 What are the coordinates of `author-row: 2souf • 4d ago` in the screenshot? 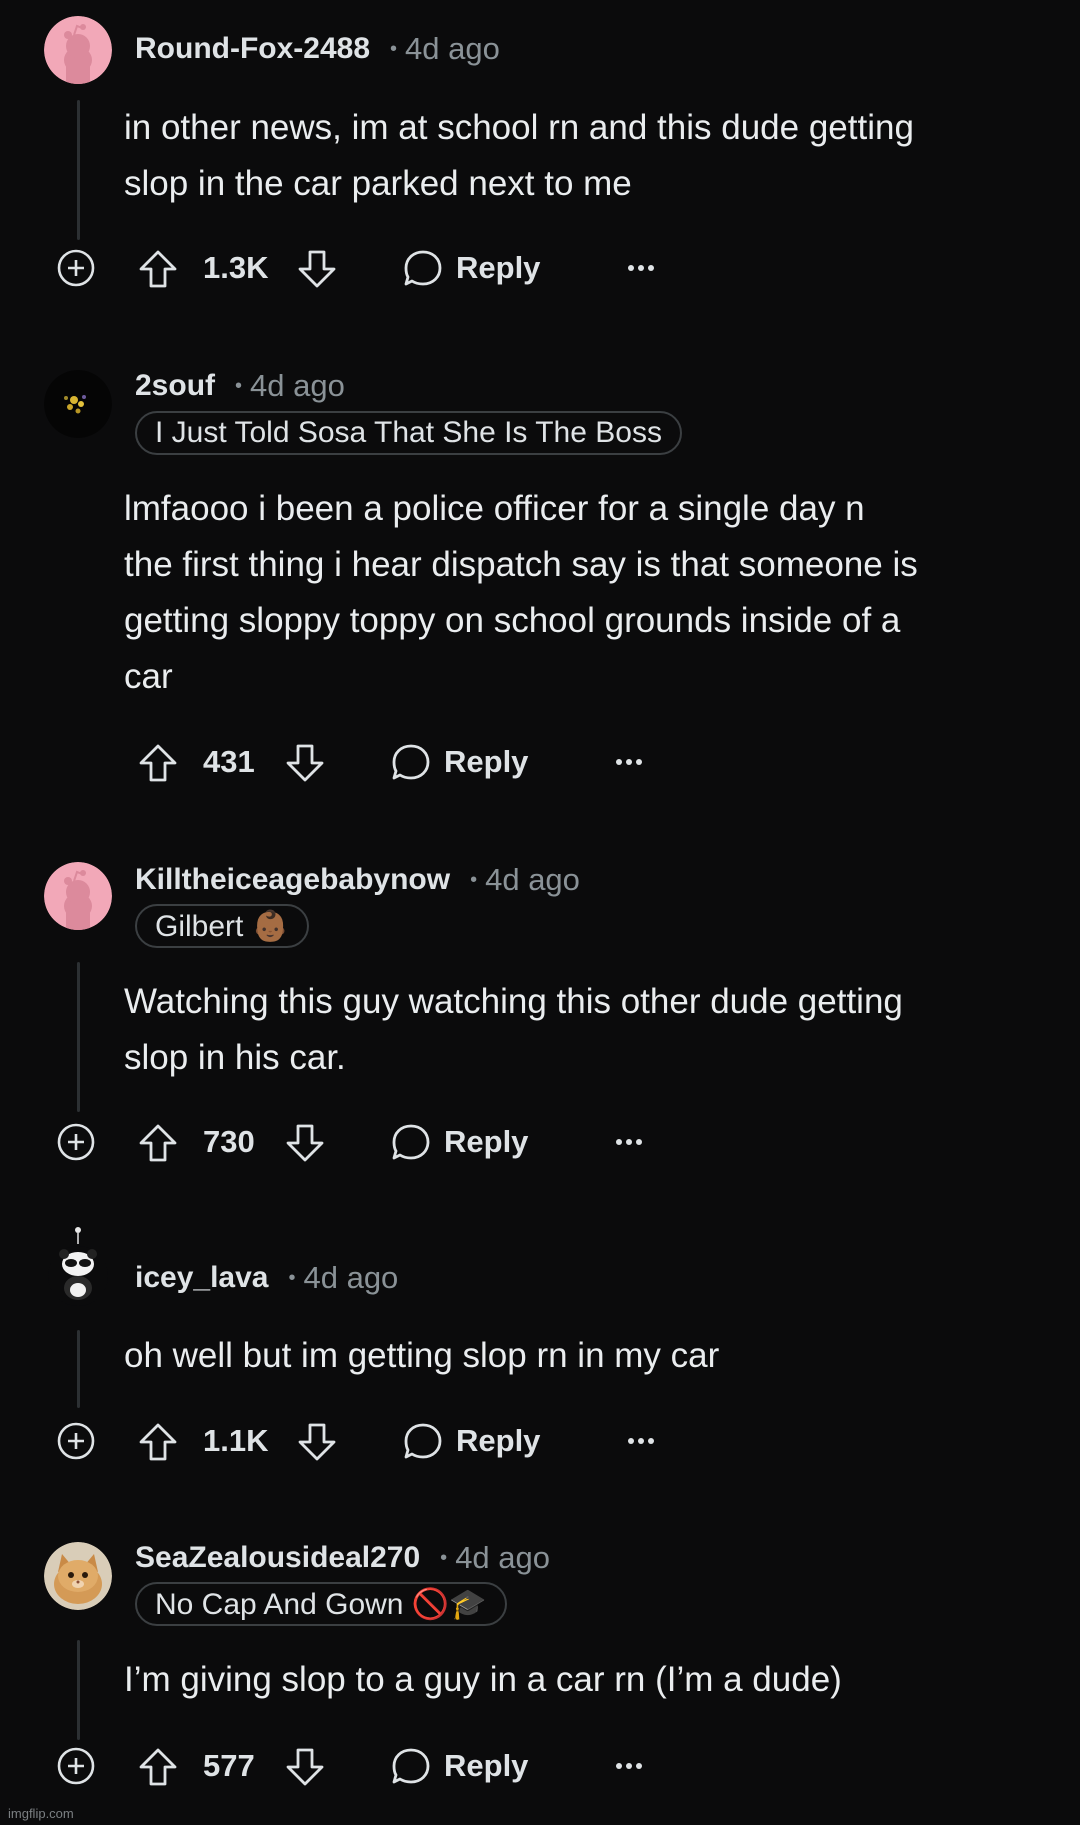 It's located at (240, 386).